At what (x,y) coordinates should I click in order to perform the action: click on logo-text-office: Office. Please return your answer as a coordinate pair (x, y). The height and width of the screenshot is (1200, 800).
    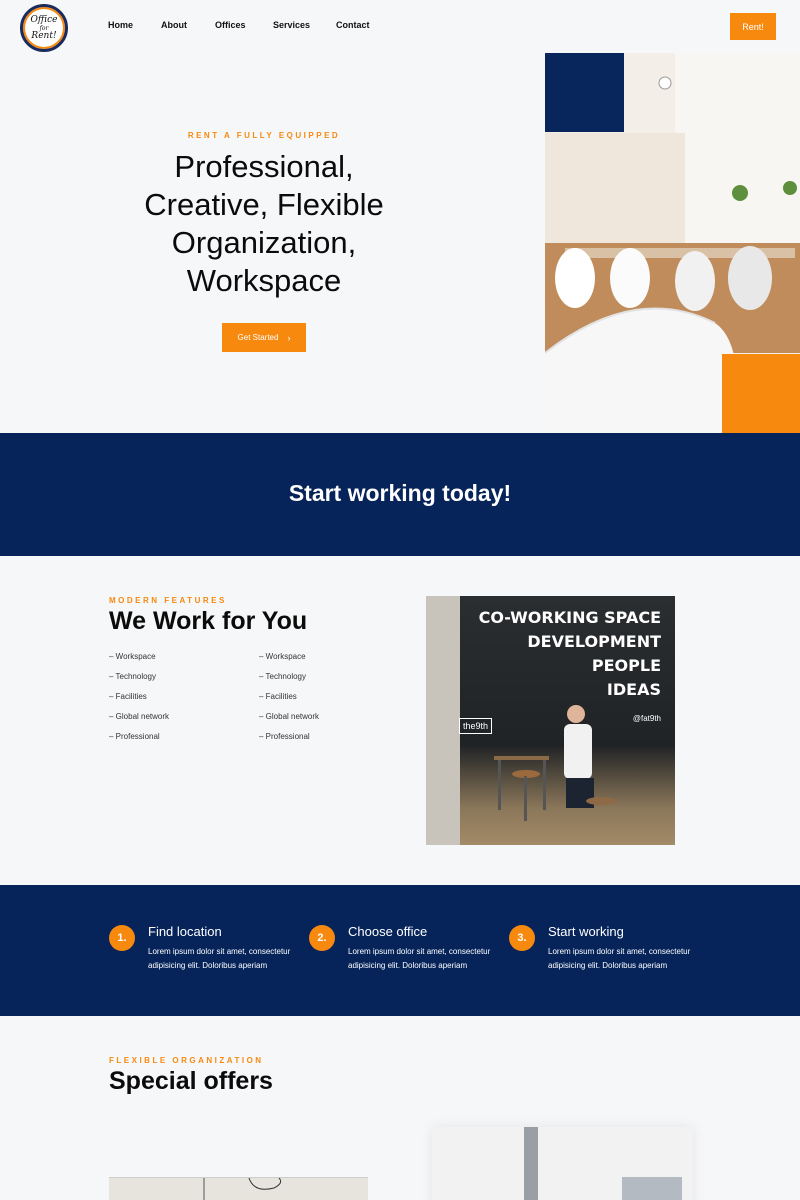
    Looking at the image, I should click on (44, 19).